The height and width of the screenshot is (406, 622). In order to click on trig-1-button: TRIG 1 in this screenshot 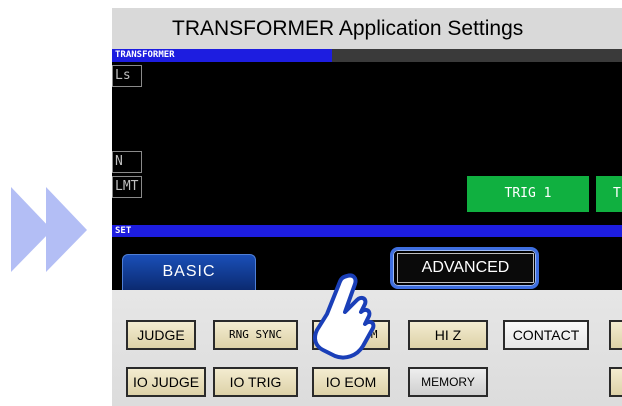, I will do `click(528, 194)`.